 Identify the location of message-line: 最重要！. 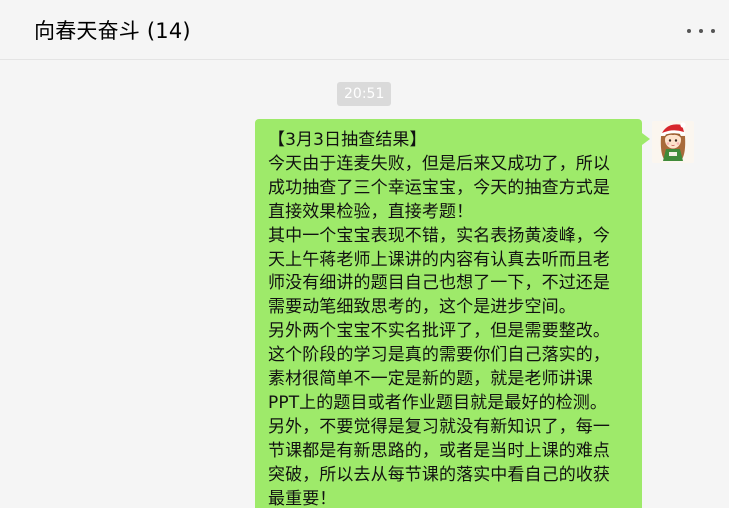
(302, 498).